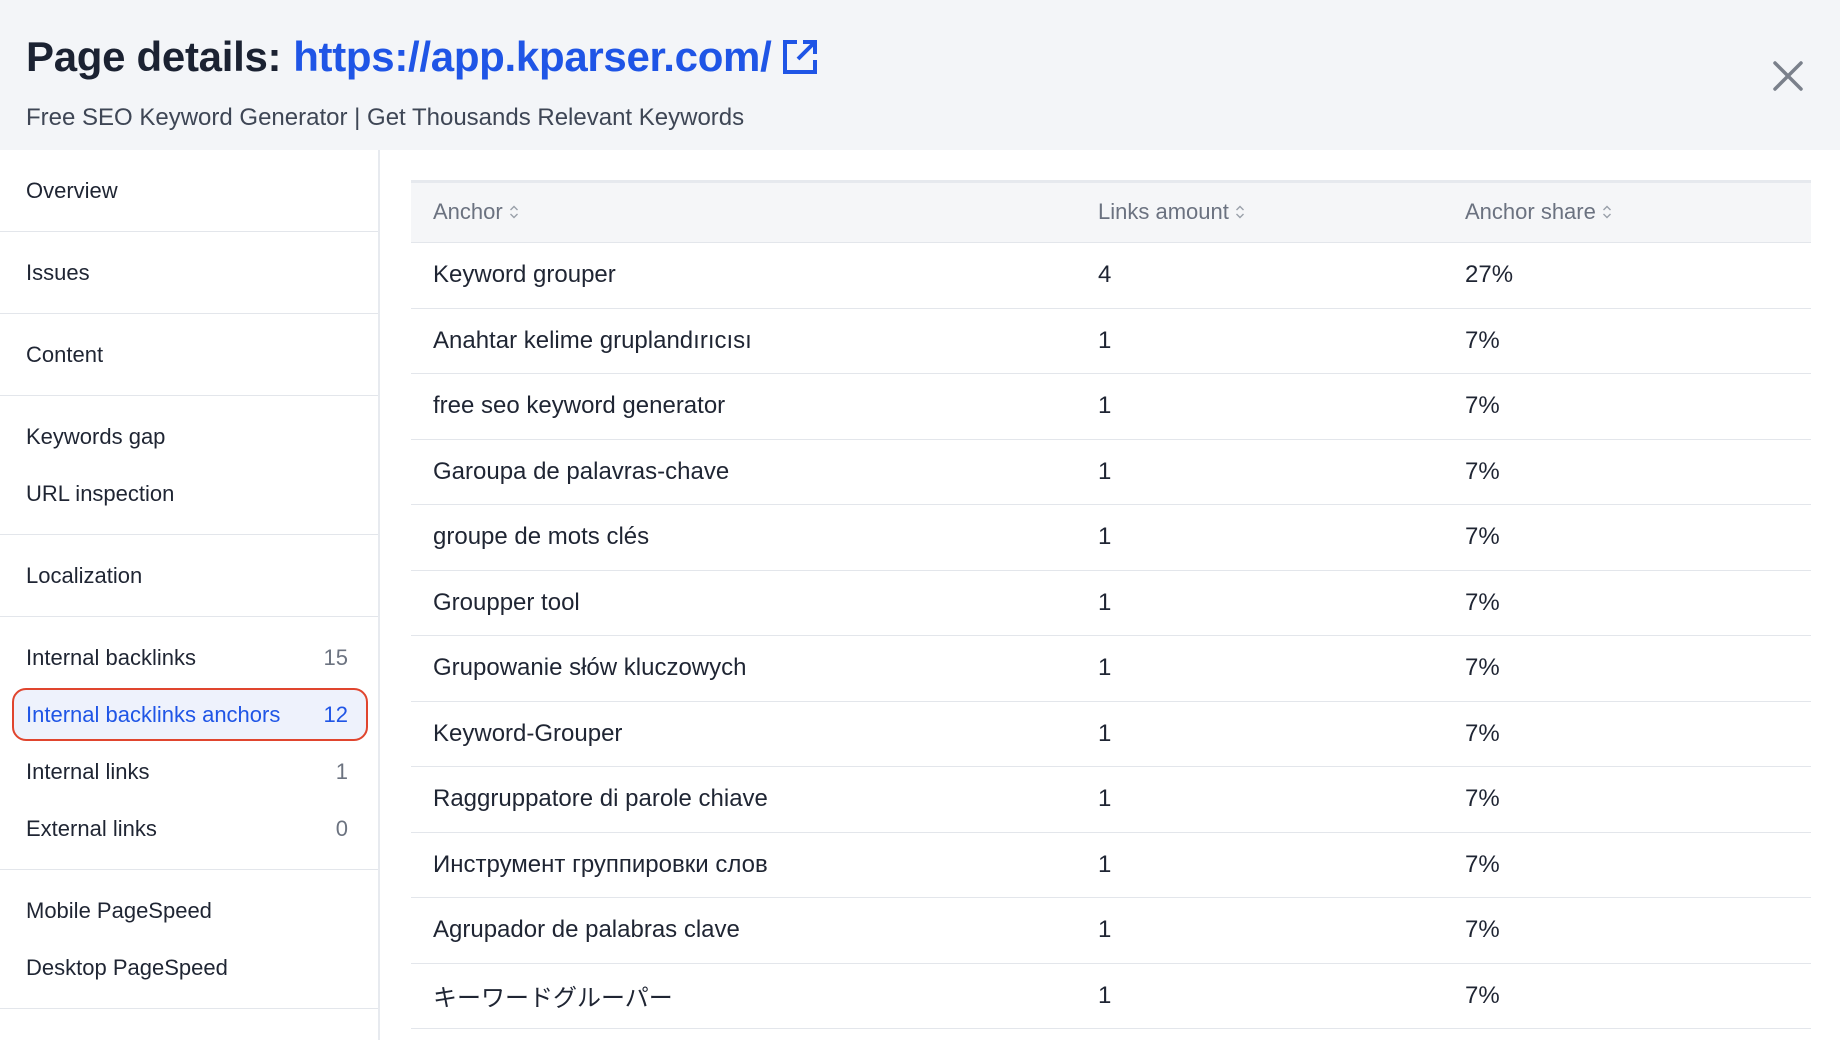  Describe the element at coordinates (743, 734) in the screenshot. I see `anchor-cell: Keyword-Grouper` at that location.